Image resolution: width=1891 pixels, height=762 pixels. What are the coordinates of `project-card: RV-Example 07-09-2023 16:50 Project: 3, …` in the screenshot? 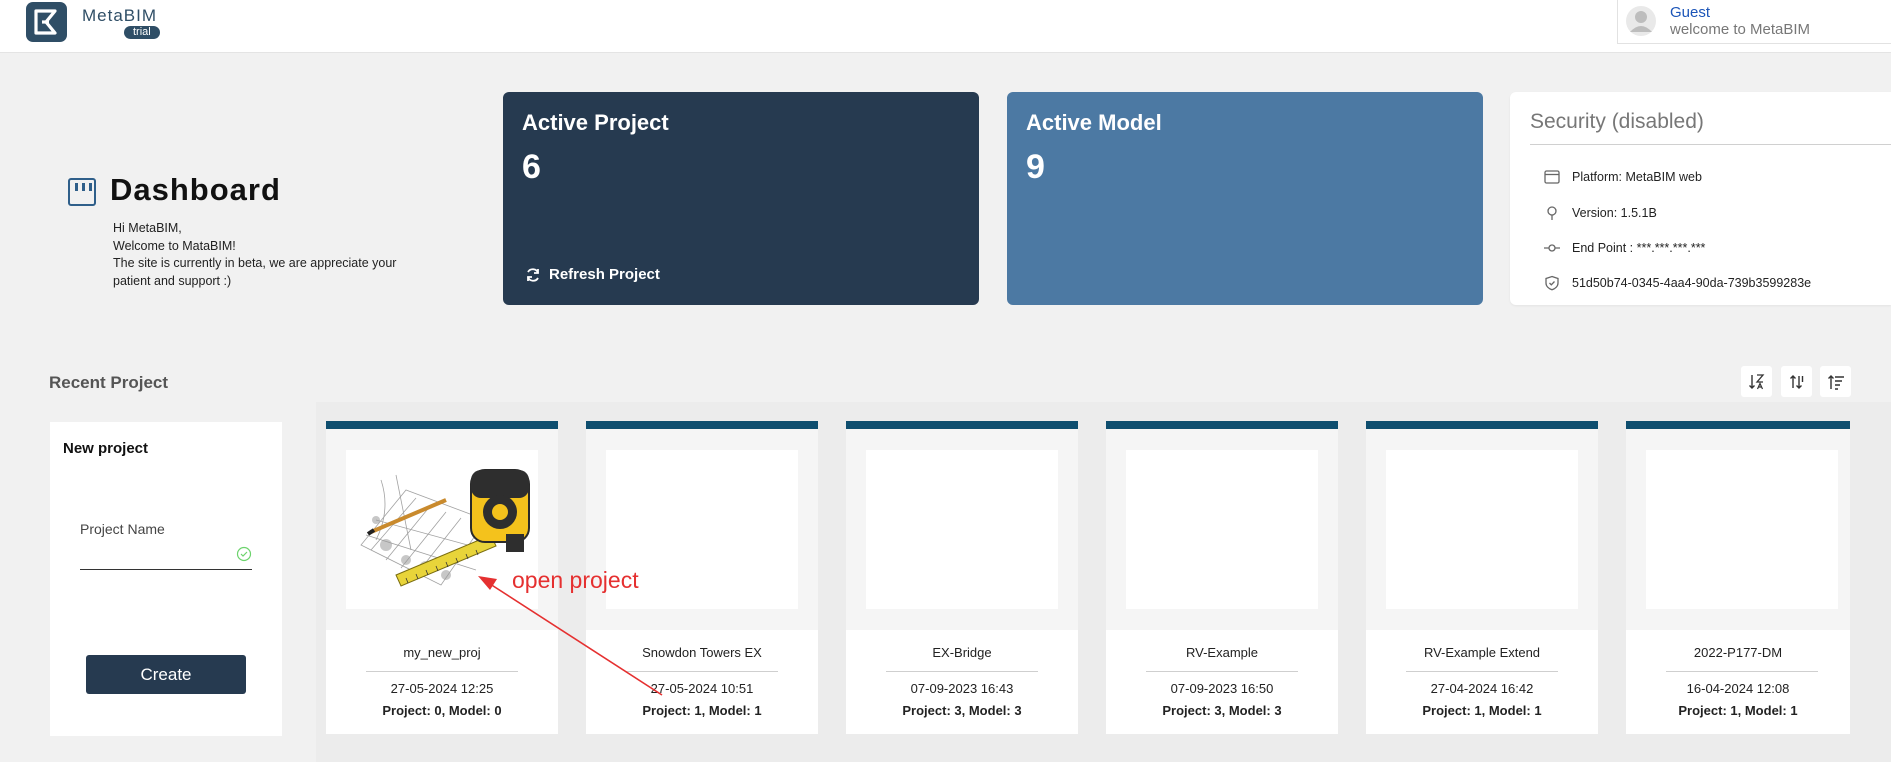 It's located at (1222, 577).